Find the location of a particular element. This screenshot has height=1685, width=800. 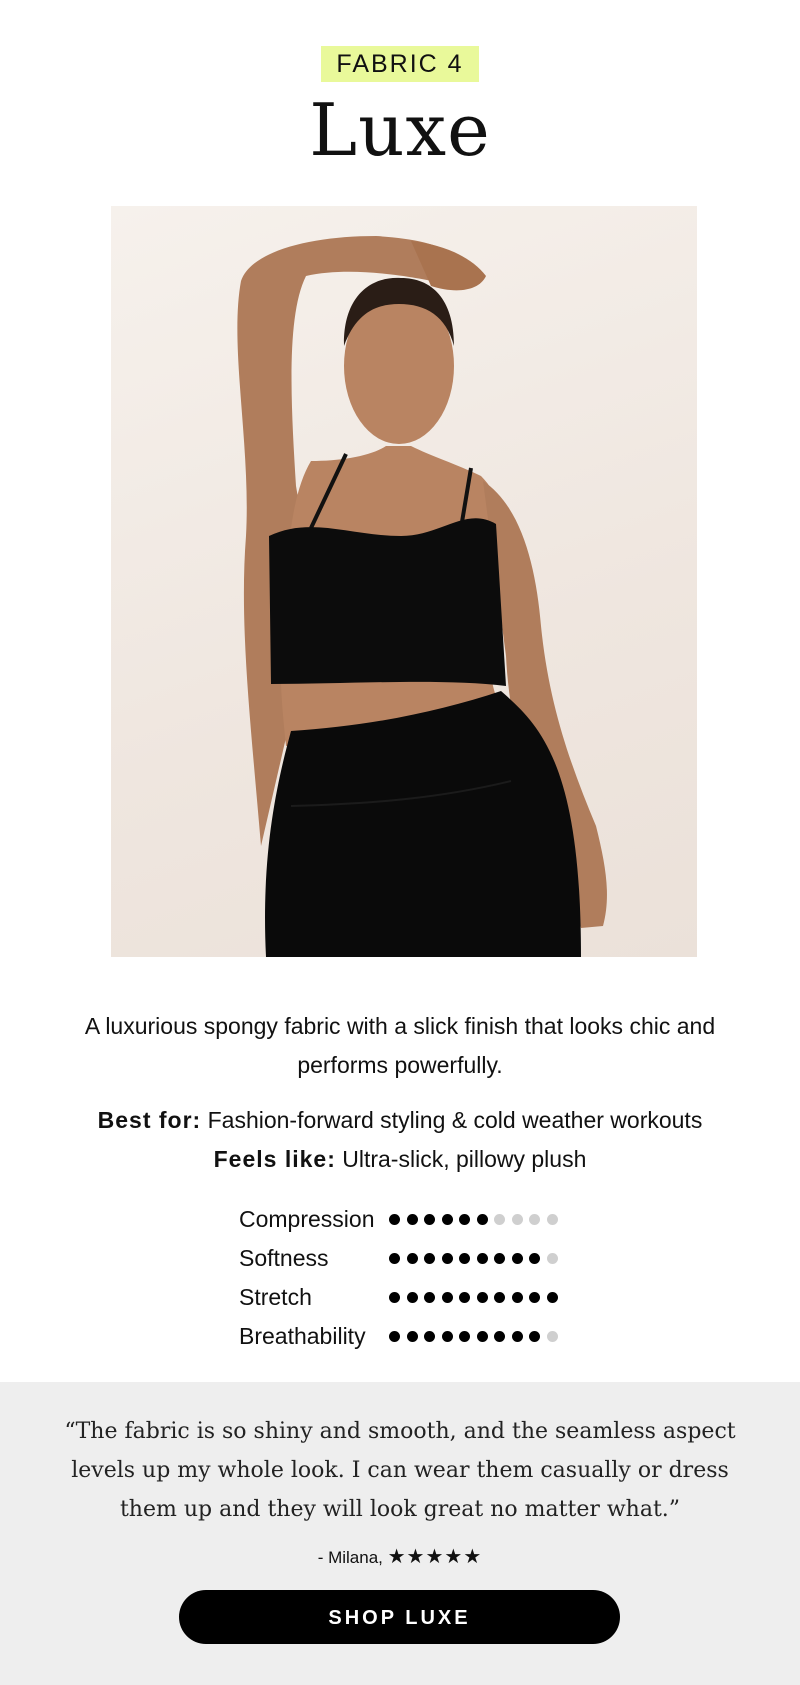

testimonial-attribution: - Milana, ★★★★★ is located at coordinates (400, 1557).